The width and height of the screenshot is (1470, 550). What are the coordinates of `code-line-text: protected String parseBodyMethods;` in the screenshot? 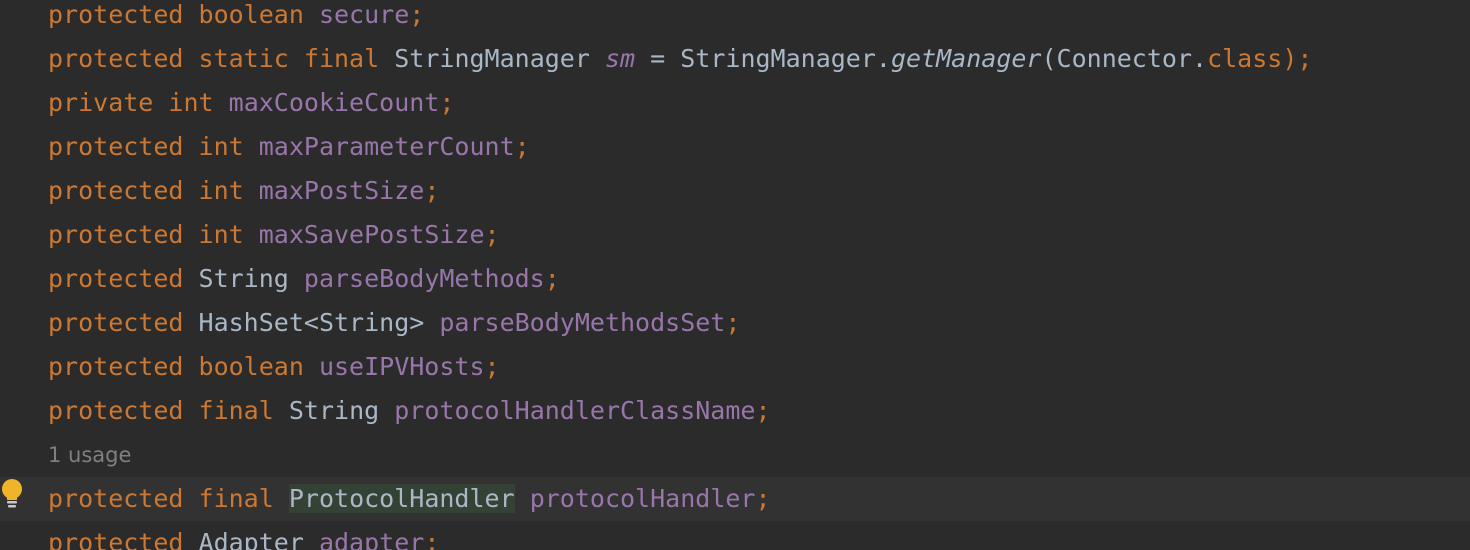 It's located at (304, 279).